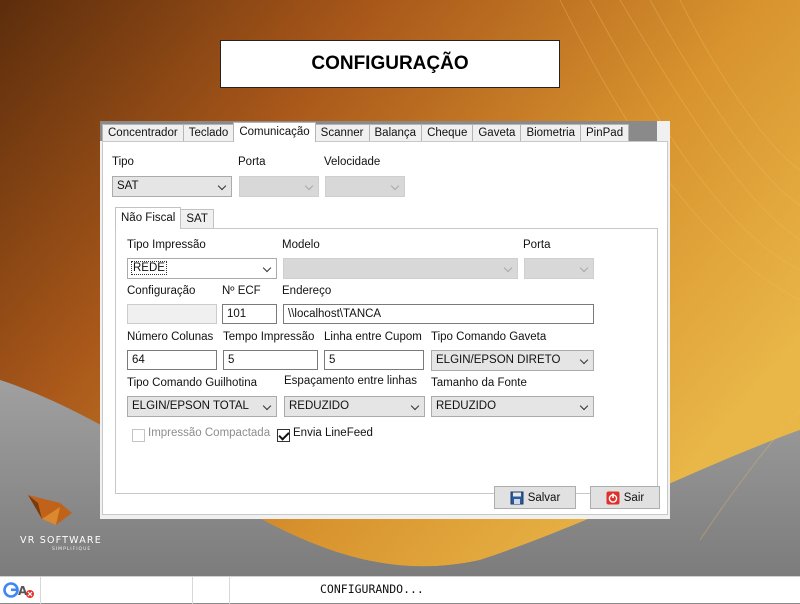  I want to click on espacamento-select: REDUZIDO, so click(354, 406).